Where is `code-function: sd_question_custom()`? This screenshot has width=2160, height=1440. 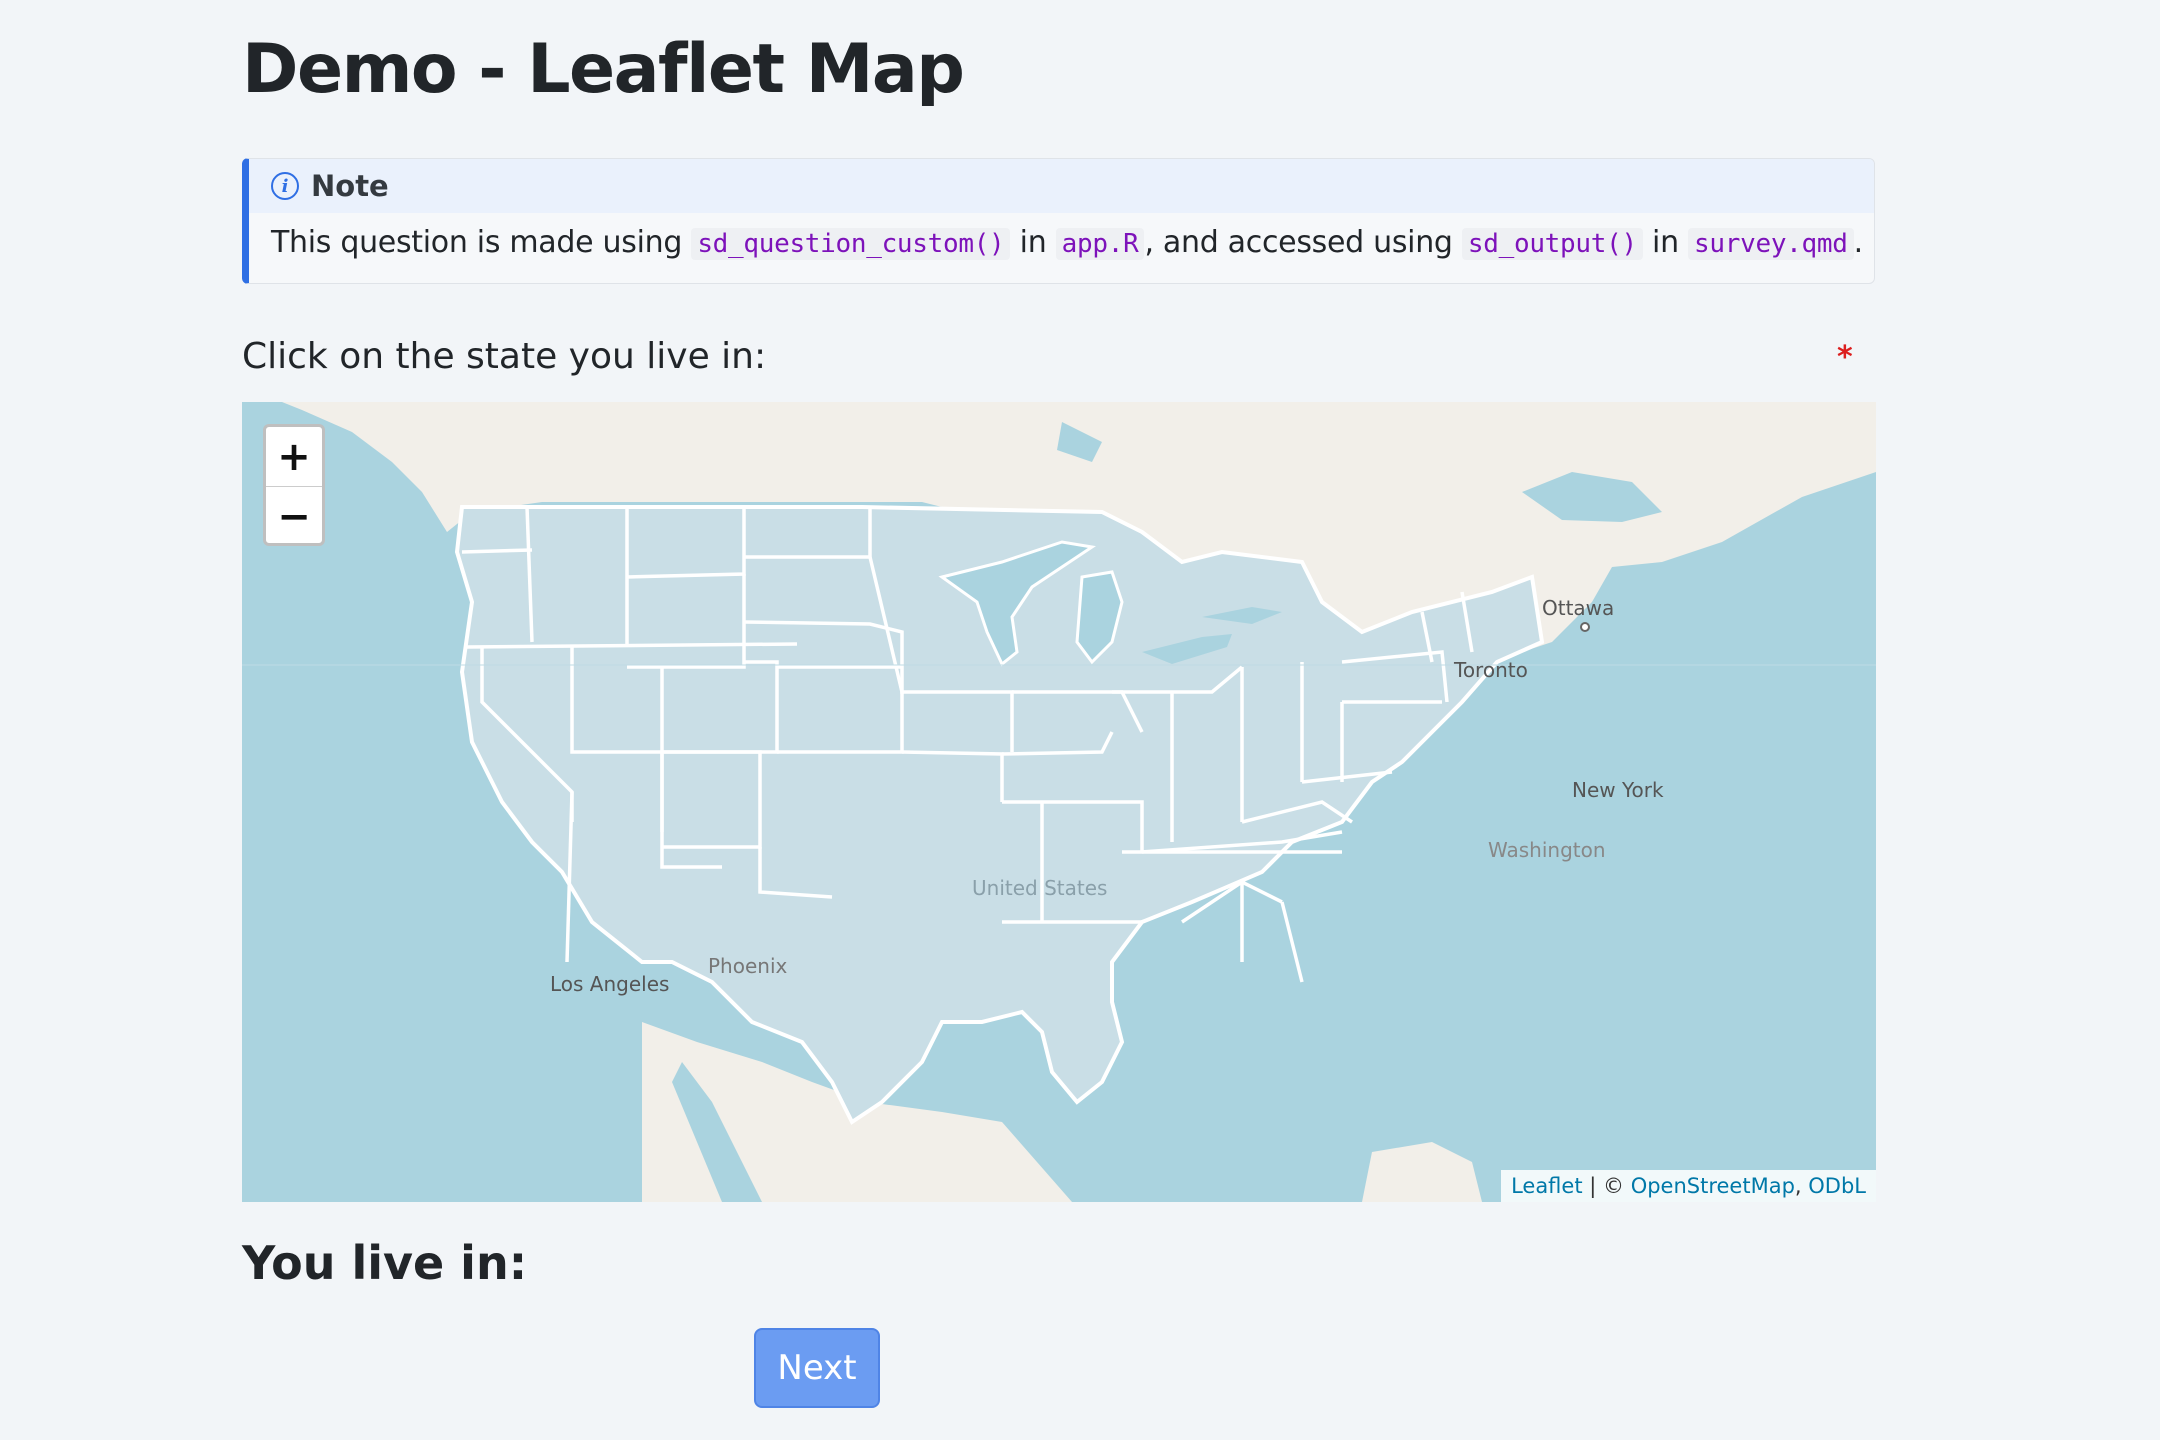 code-function: sd_question_custom() is located at coordinates (851, 244).